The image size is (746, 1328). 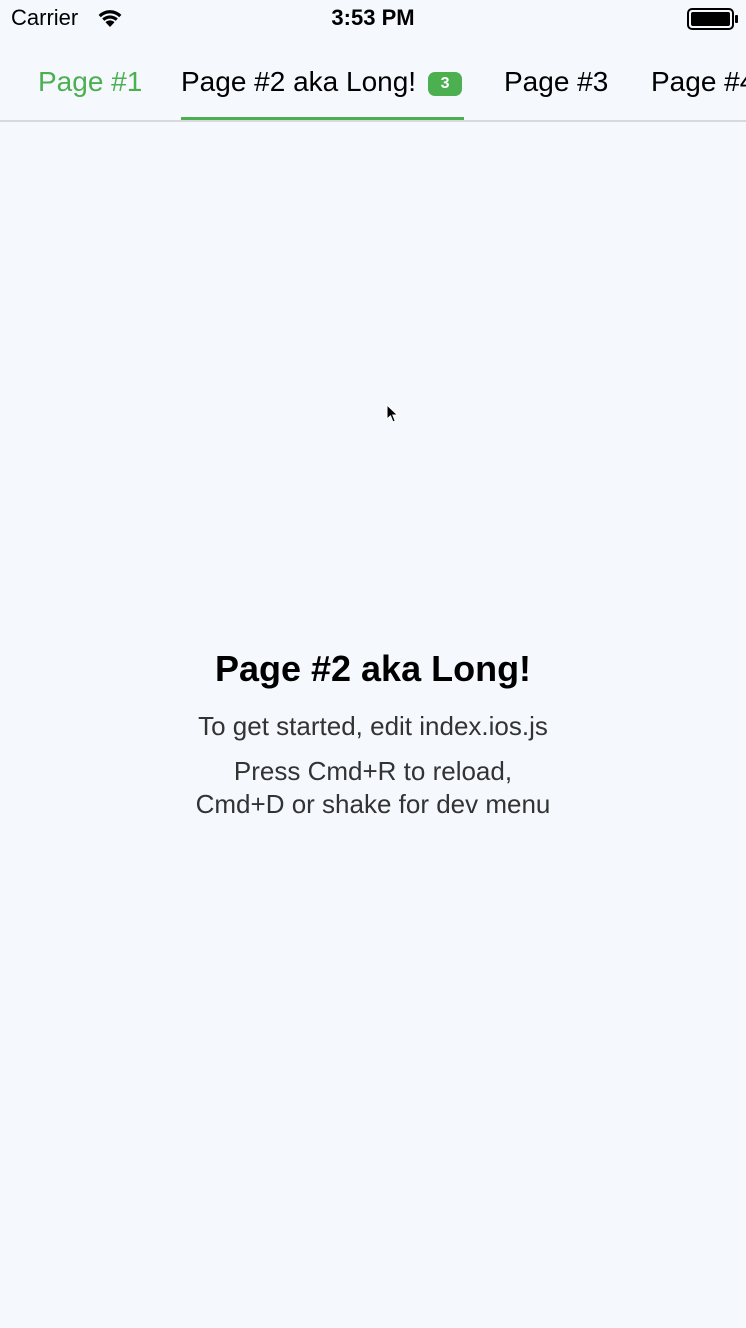 I want to click on tab-page-1: Page #1, so click(x=90, y=82).